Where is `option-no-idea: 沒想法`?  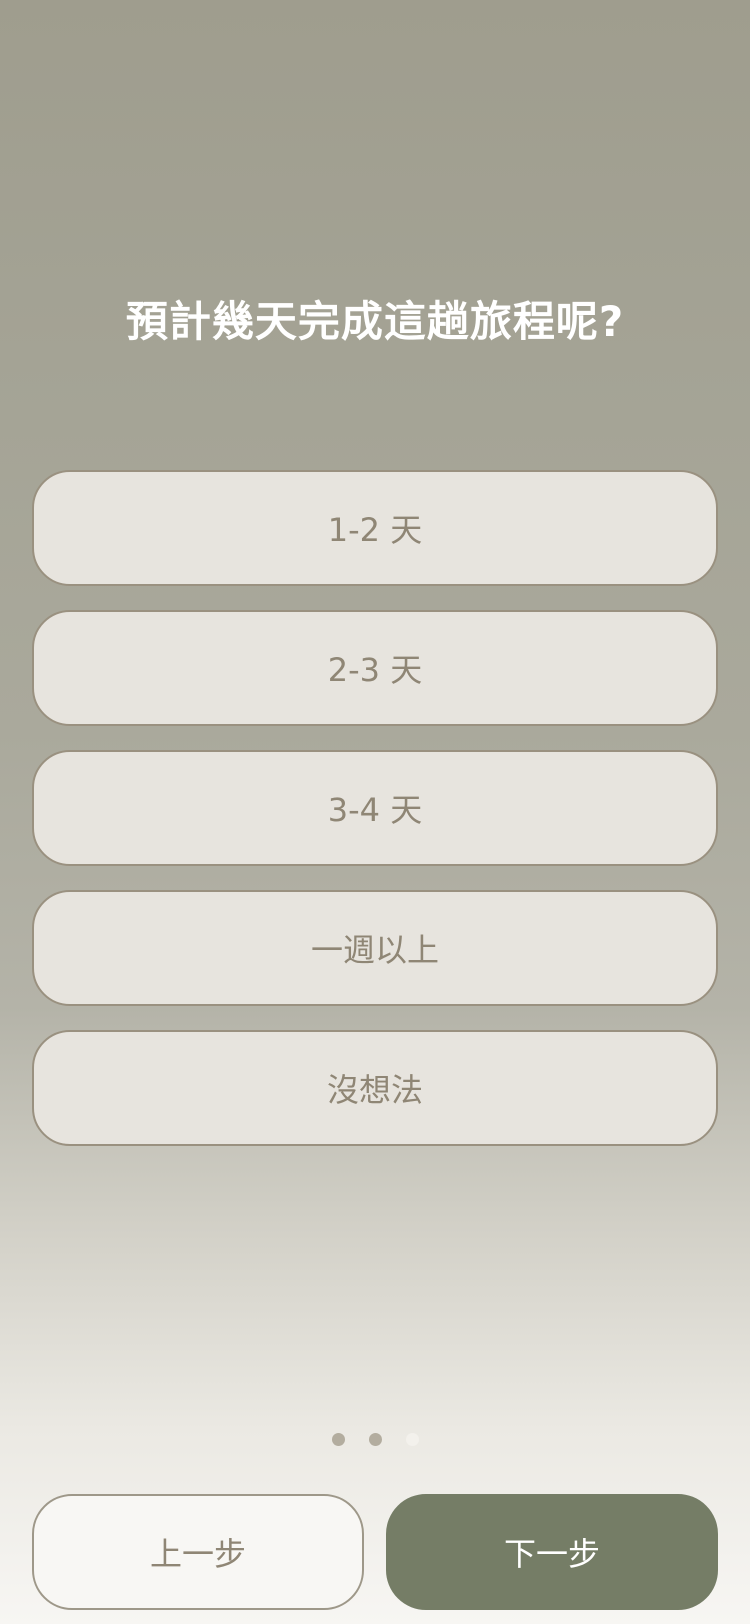
option-no-idea: 沒想法 is located at coordinates (375, 1088).